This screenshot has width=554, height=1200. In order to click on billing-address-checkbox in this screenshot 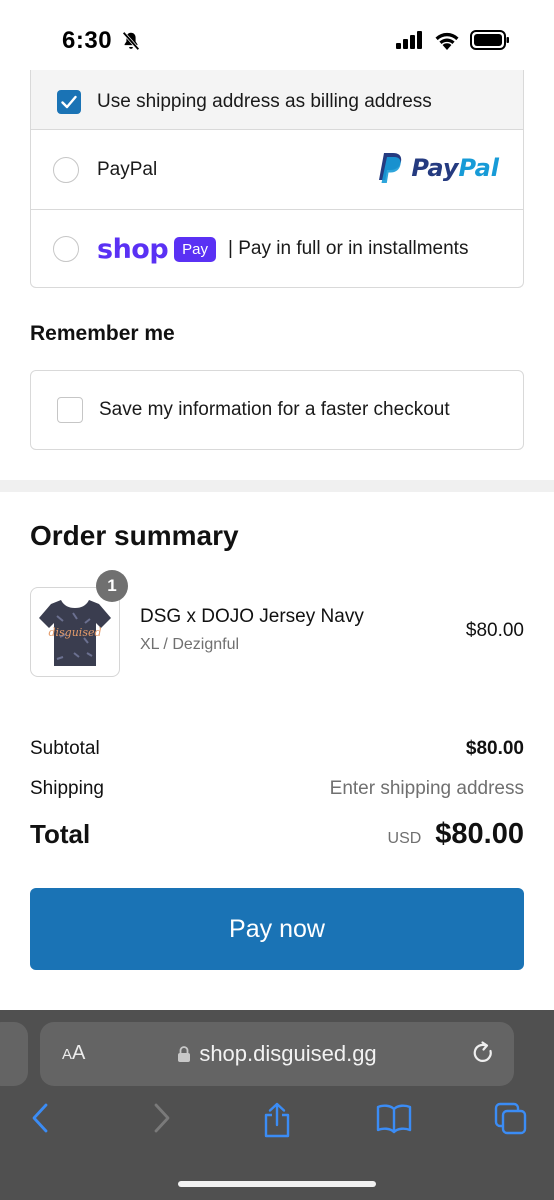, I will do `click(69, 101)`.